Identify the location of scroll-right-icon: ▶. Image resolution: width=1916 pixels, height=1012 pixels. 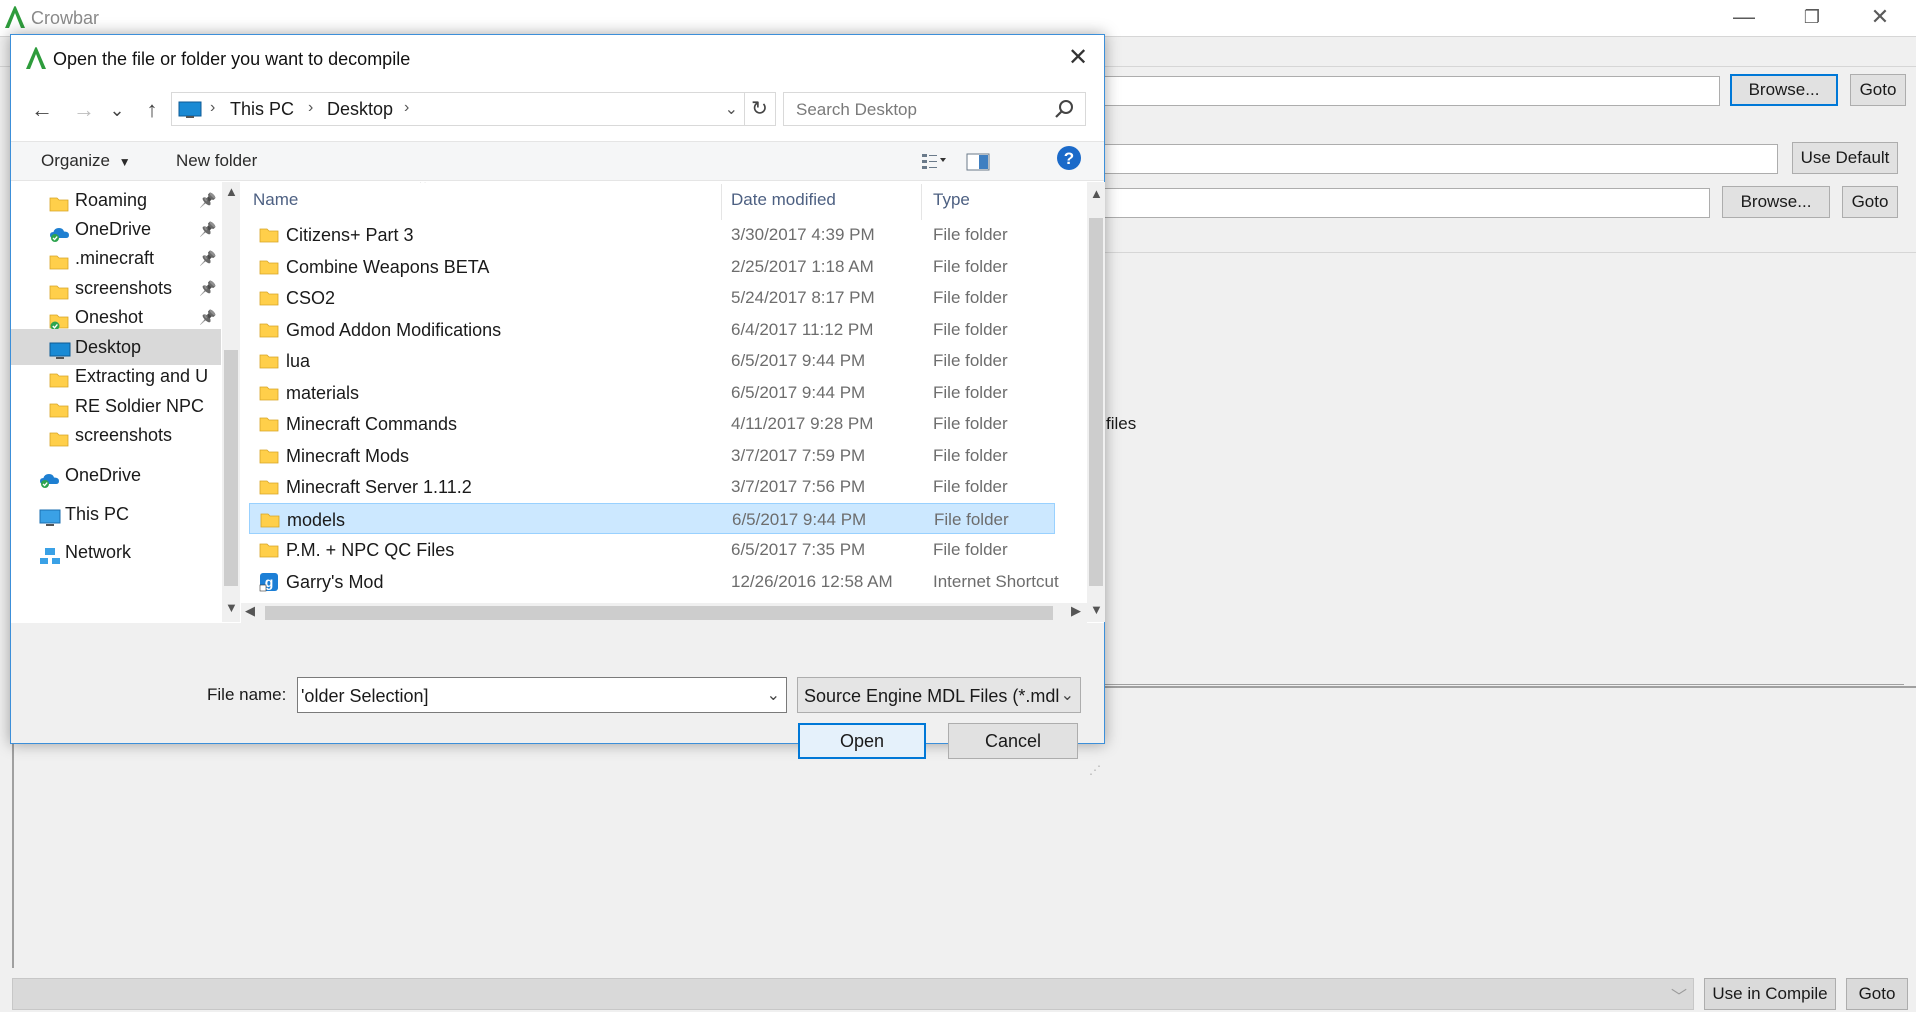
(1076, 611).